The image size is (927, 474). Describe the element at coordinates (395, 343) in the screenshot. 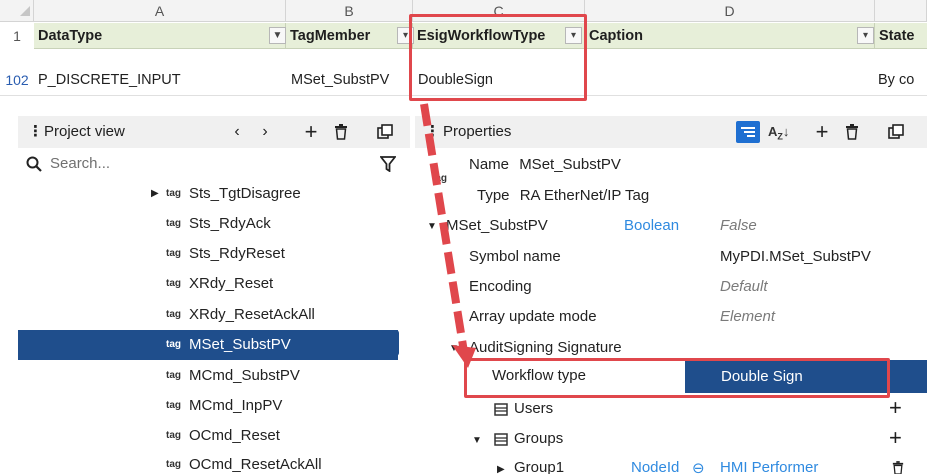

I see `scrollbar-thumb` at that location.